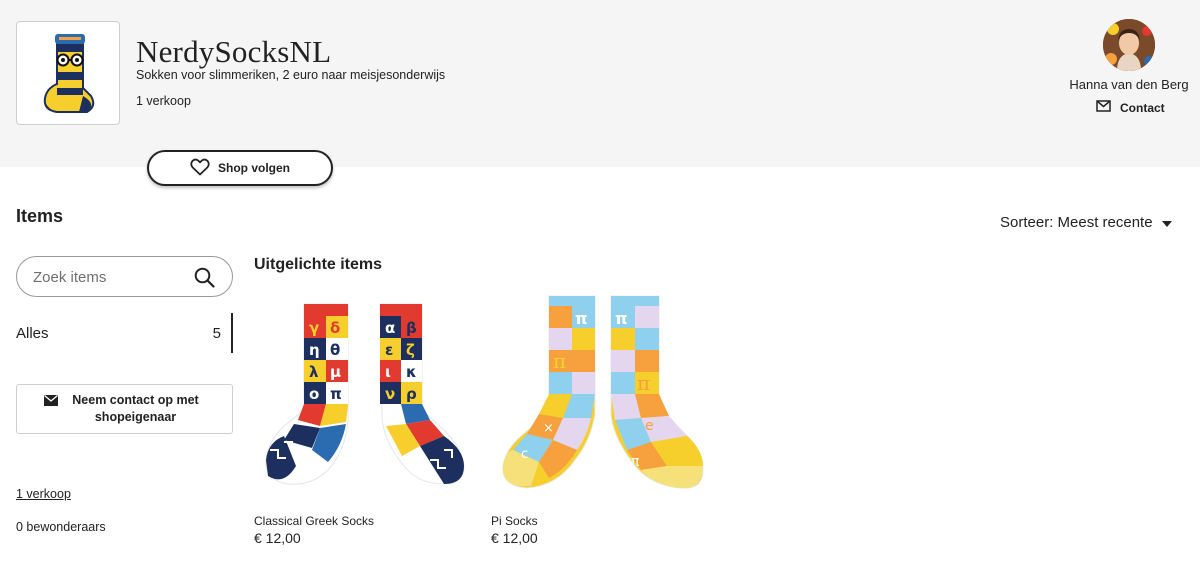  Describe the element at coordinates (61, 527) in the screenshot. I see `admirers-count: 0 bewonderaars` at that location.